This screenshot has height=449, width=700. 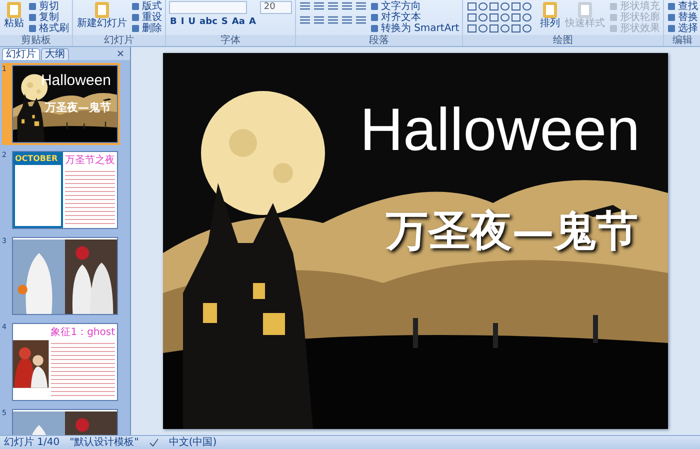 I want to click on group-label: 段落, so click(x=379, y=40).